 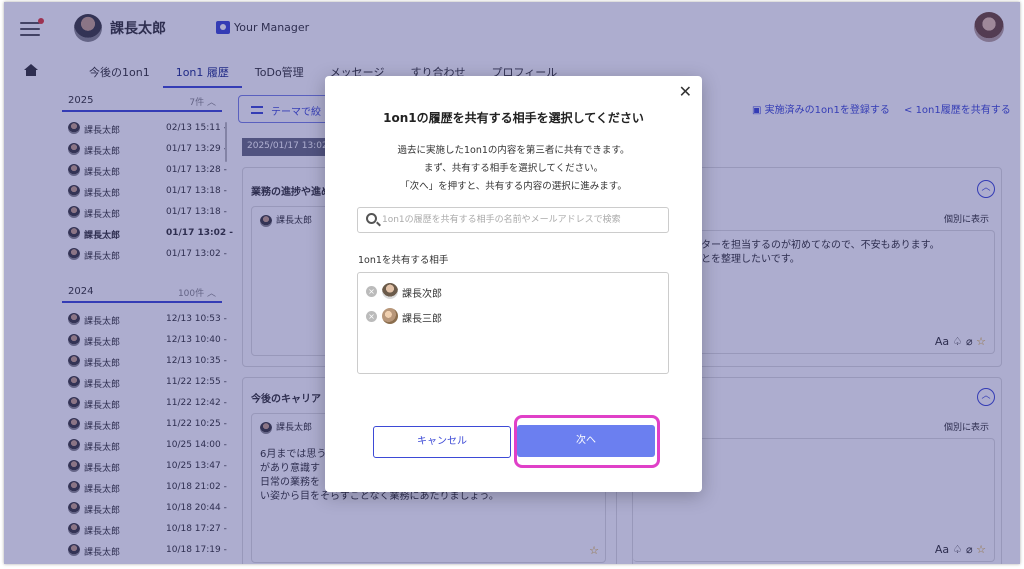 I want to click on cancel-button: キャンセル, so click(x=442, y=442).